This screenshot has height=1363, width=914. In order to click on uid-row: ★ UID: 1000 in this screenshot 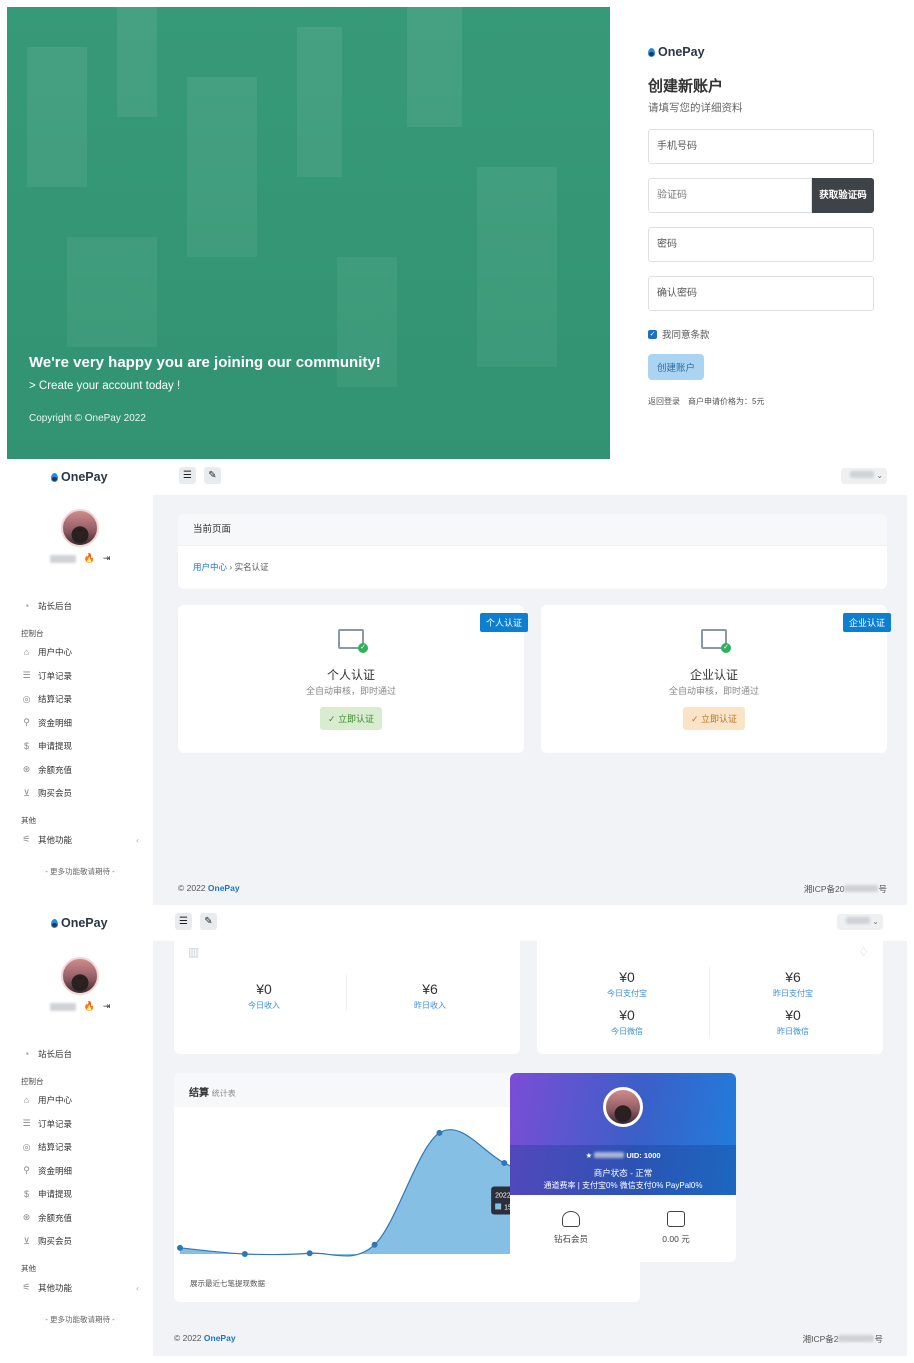, I will do `click(623, 1155)`.